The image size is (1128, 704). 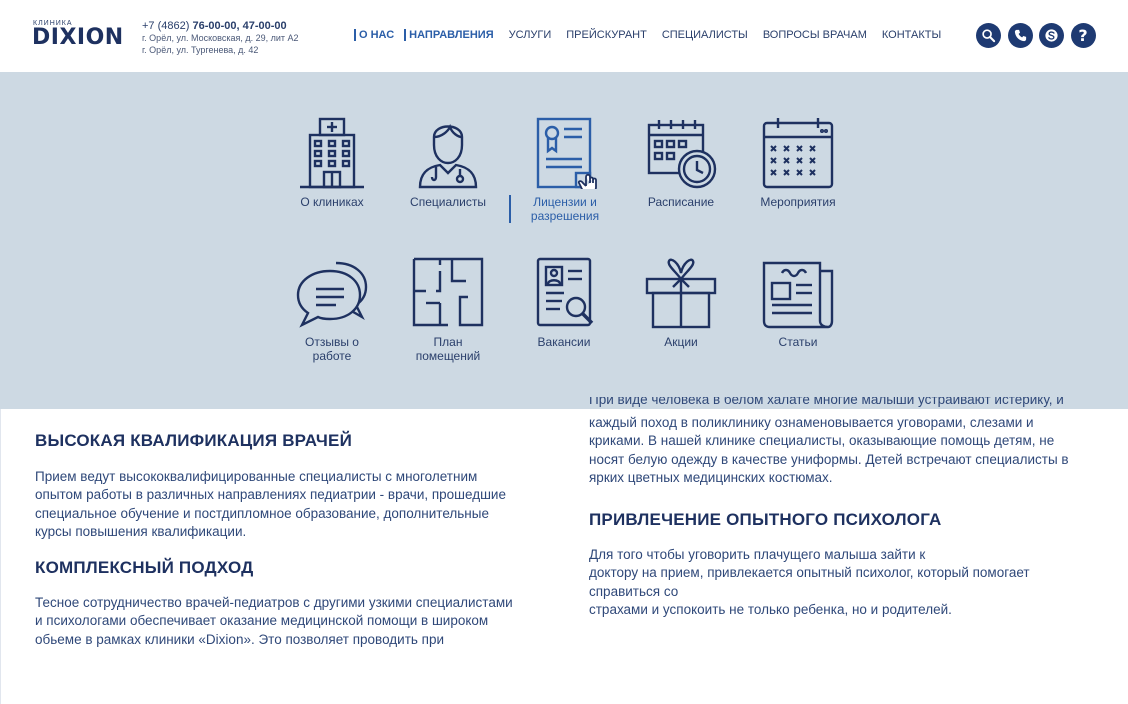 What do you see at coordinates (448, 292) in the screenshot?
I see `floor-plan-icon` at bounding box center [448, 292].